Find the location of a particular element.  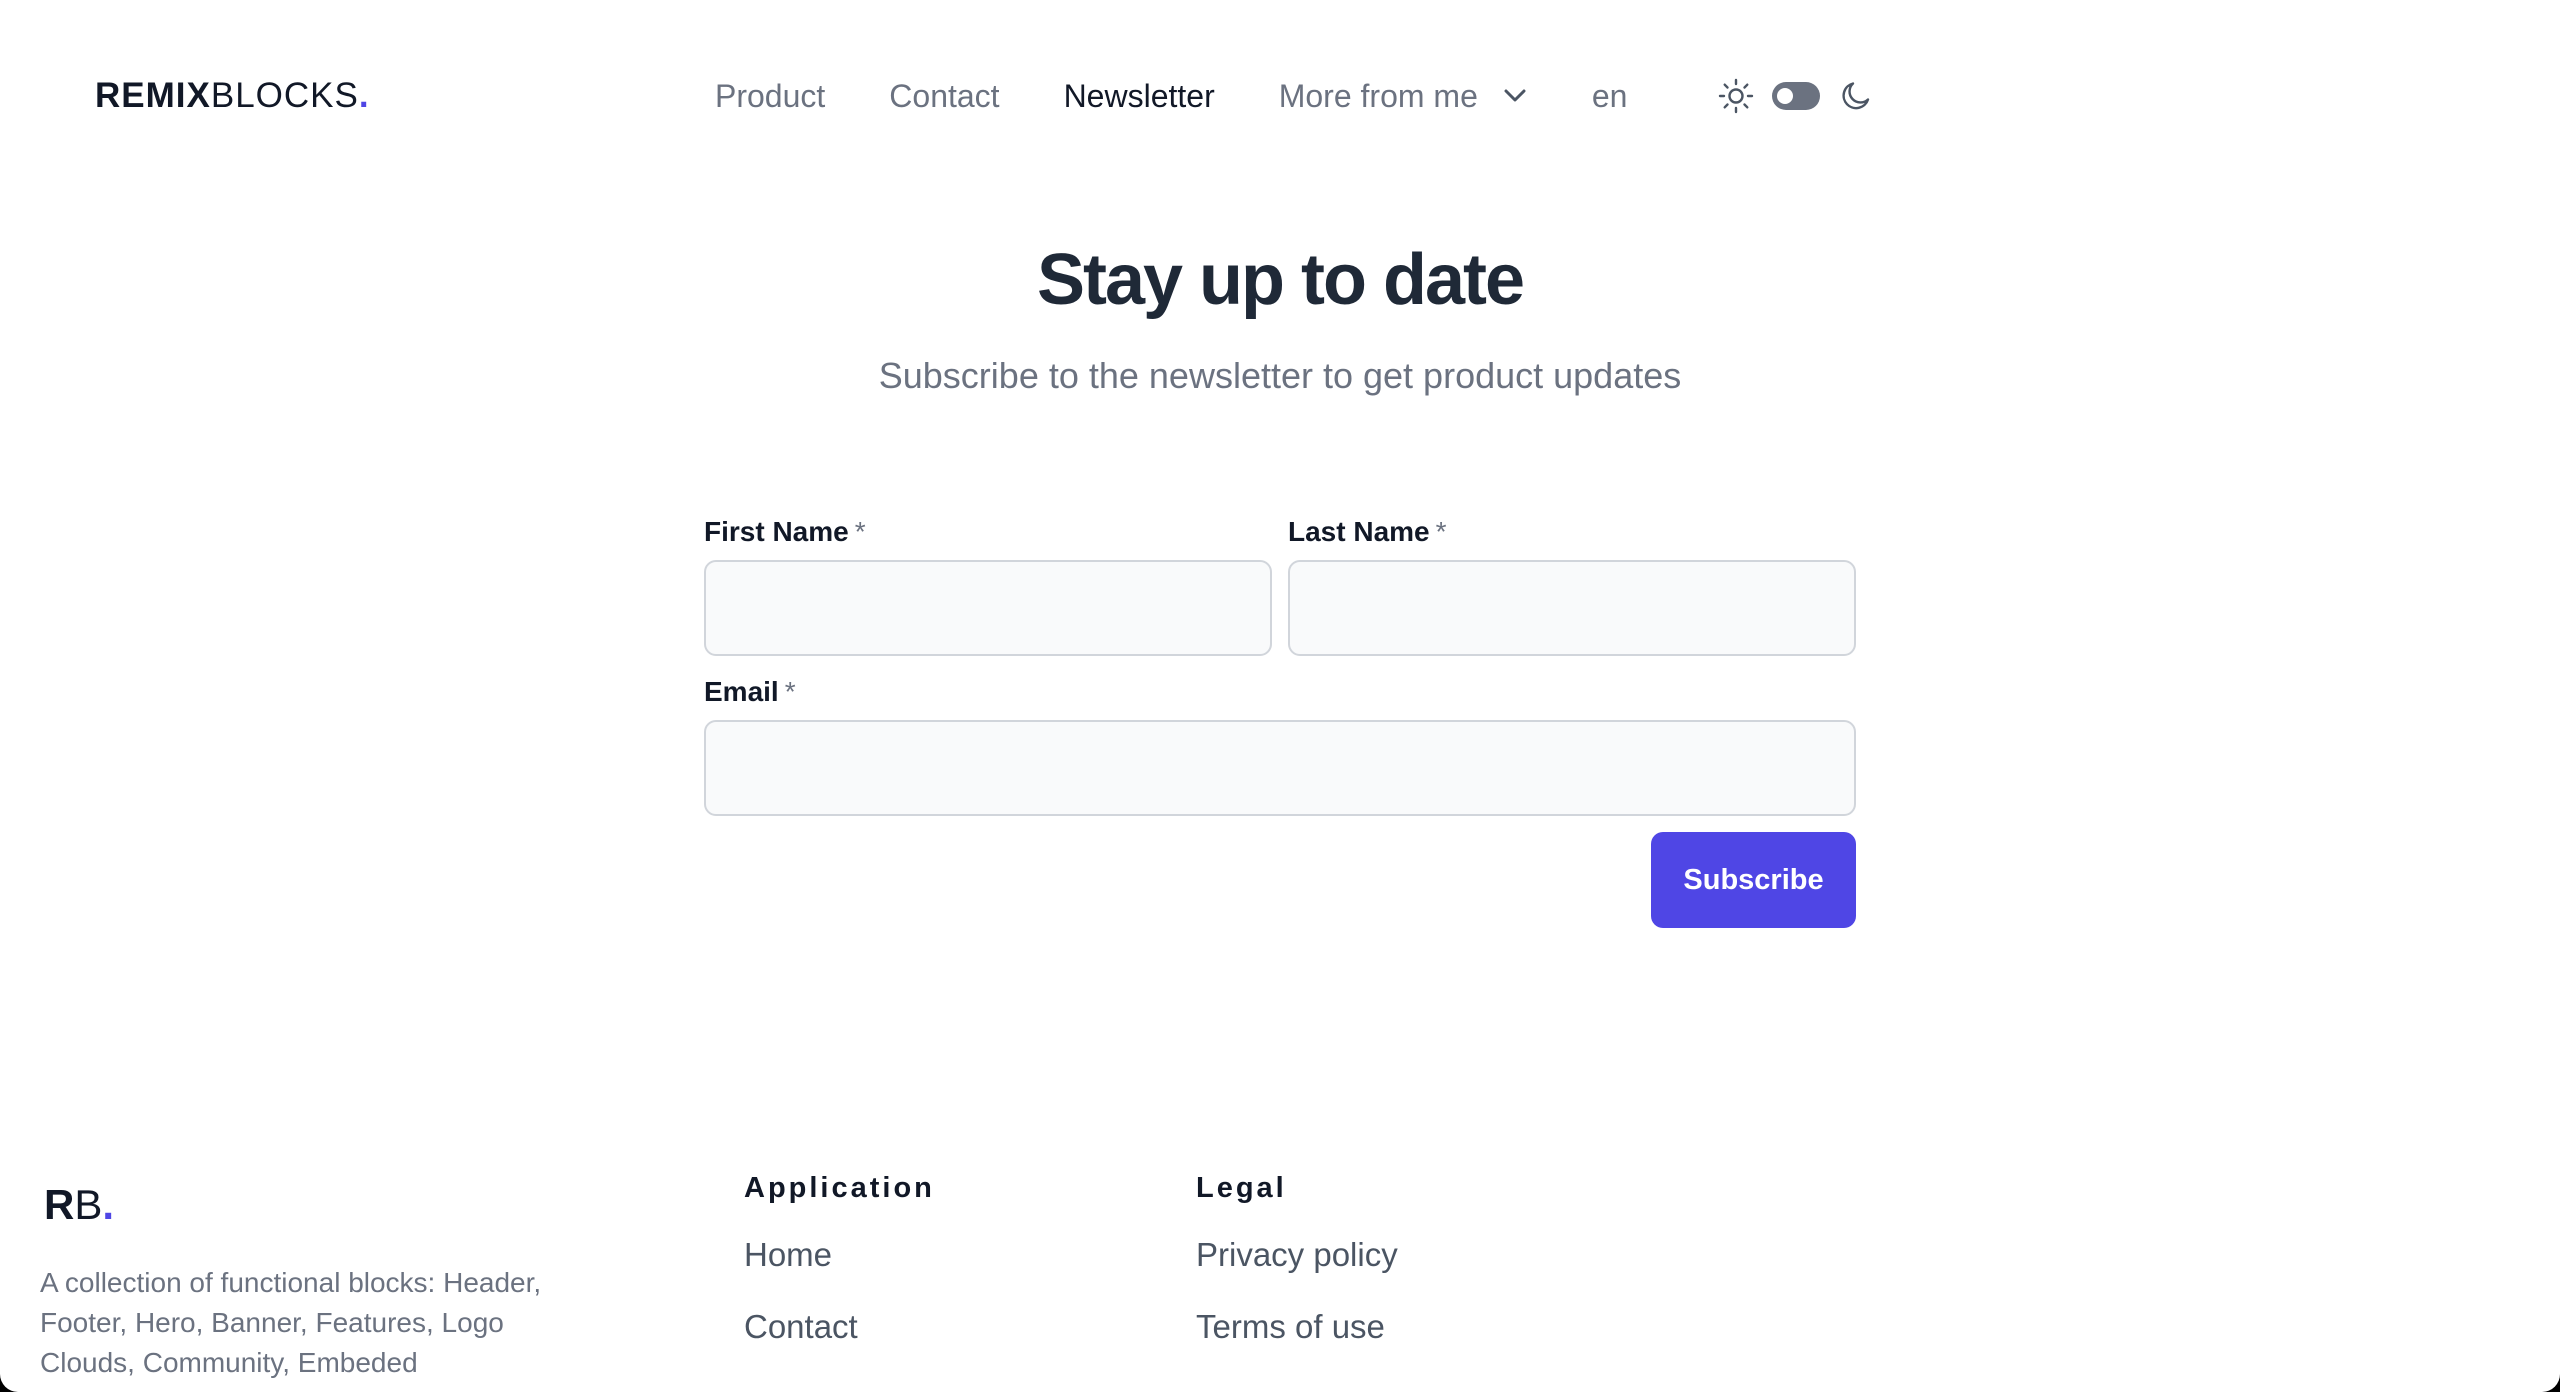

nav-newsletter: Newsletter is located at coordinates (1139, 96).